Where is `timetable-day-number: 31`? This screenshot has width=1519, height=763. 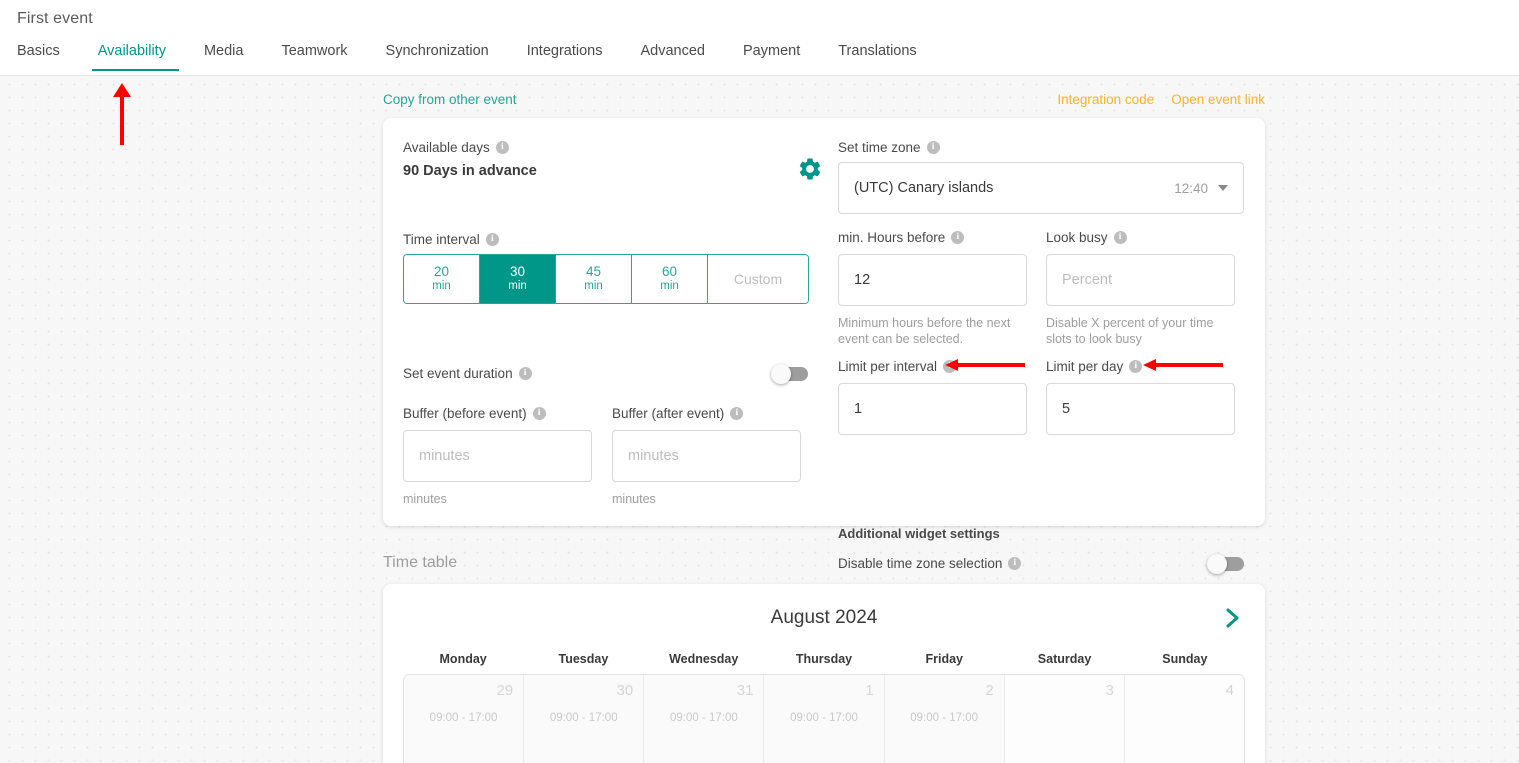 timetable-day-number: 31 is located at coordinates (745, 690).